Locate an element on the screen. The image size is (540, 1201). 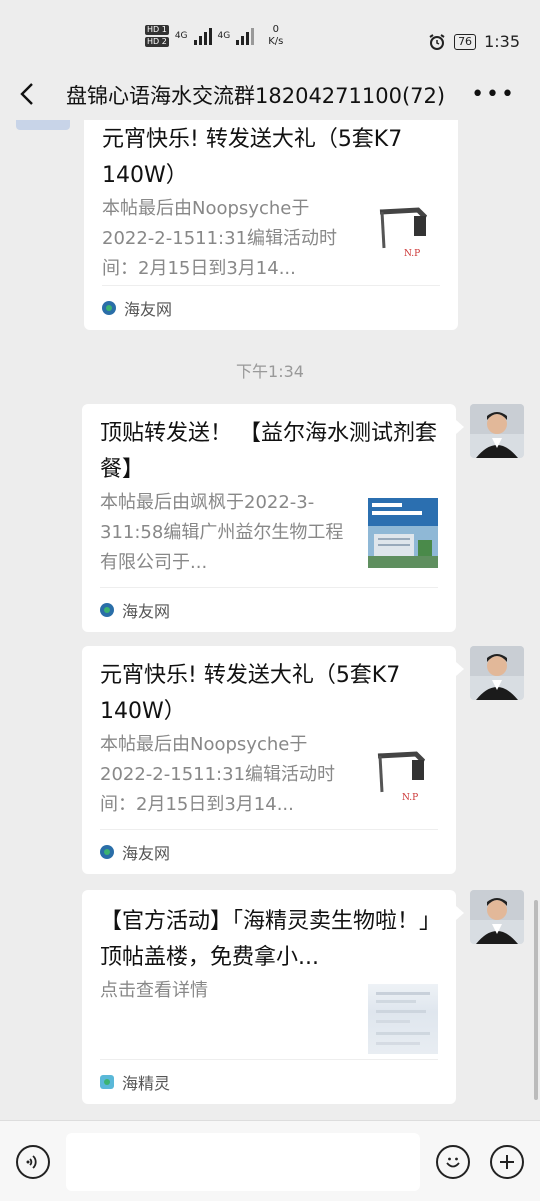
hd-badges: HD 1 HD 2 is located at coordinates (157, 36).